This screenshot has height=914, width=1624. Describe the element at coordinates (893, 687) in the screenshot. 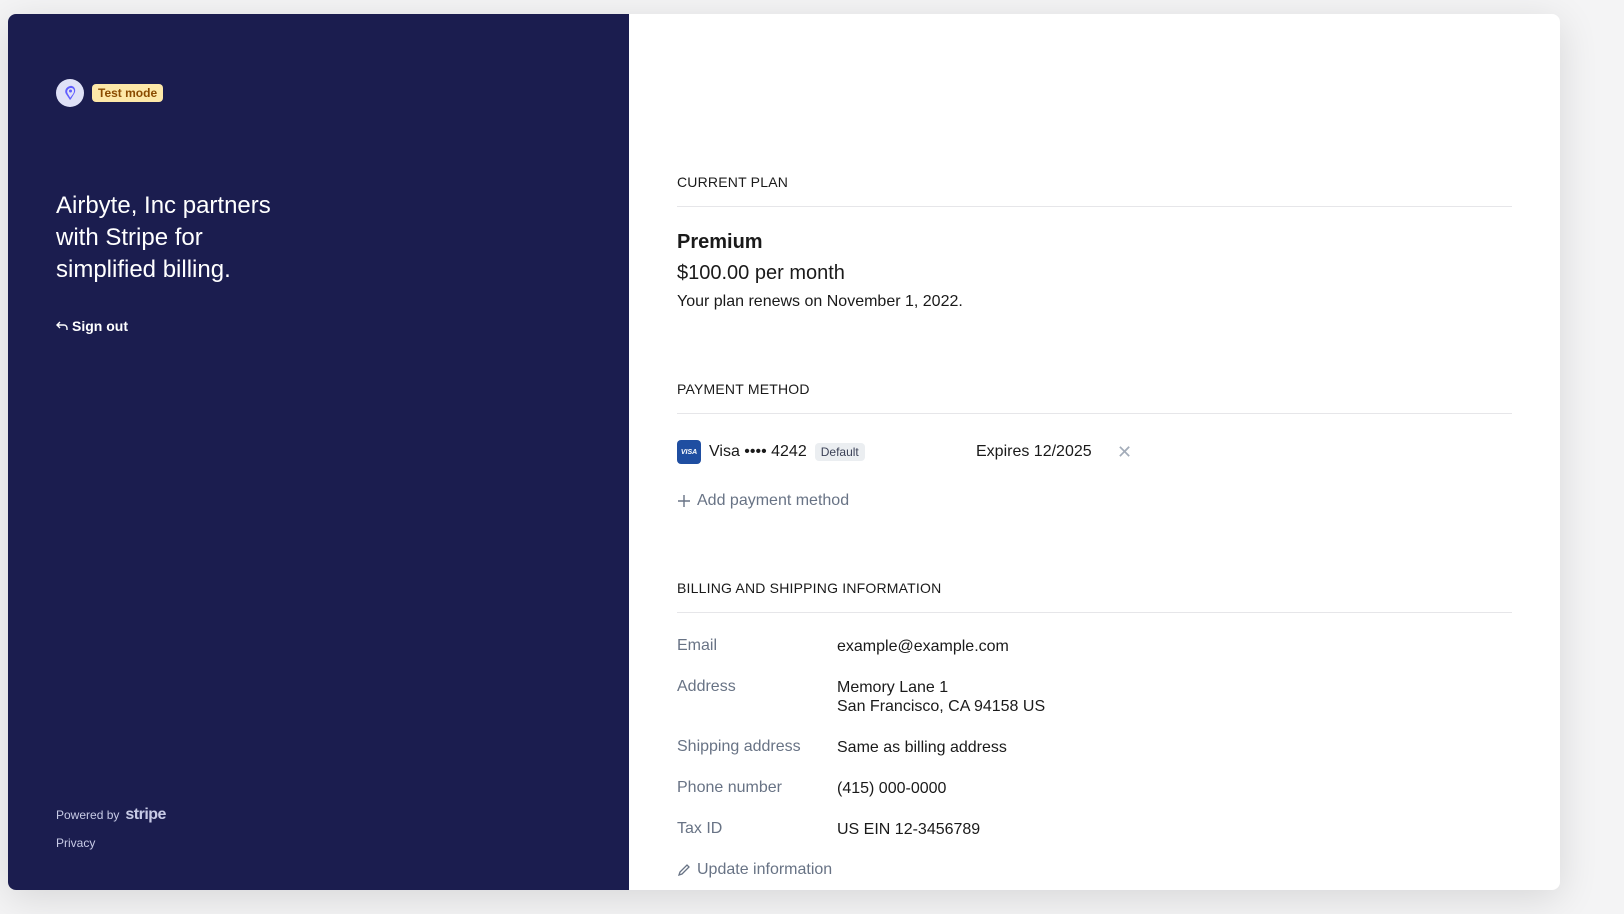

I see `address-line-1: Memory Lane 1` at that location.